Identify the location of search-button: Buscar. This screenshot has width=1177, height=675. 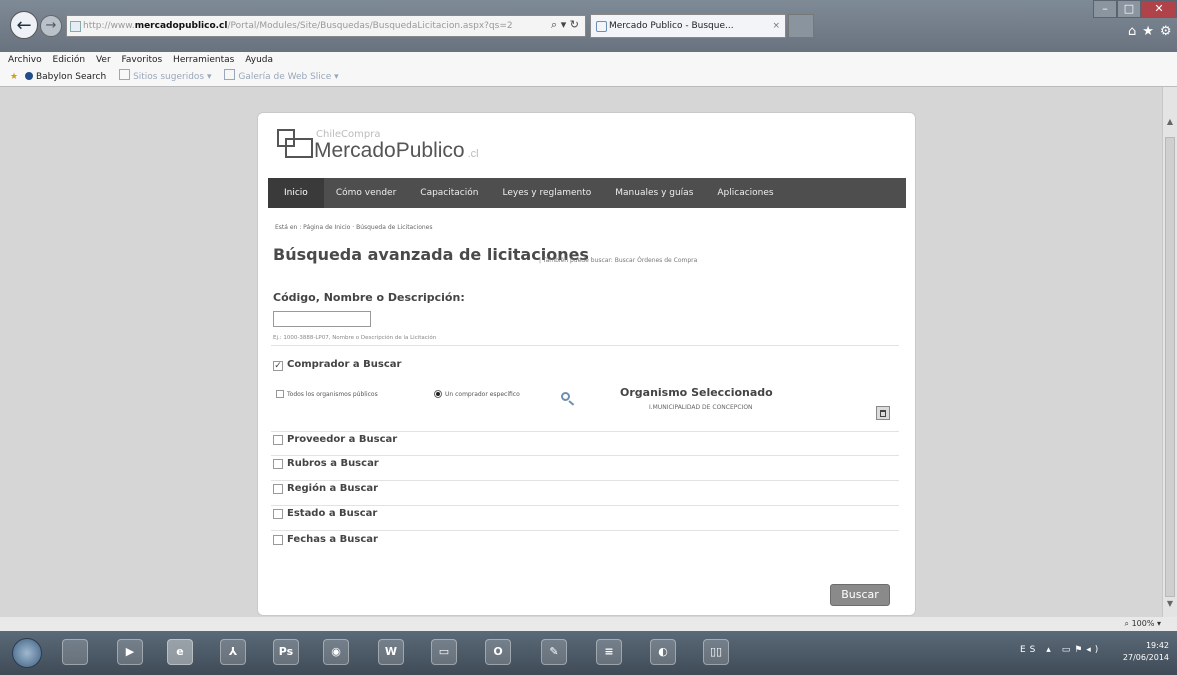
(860, 595).